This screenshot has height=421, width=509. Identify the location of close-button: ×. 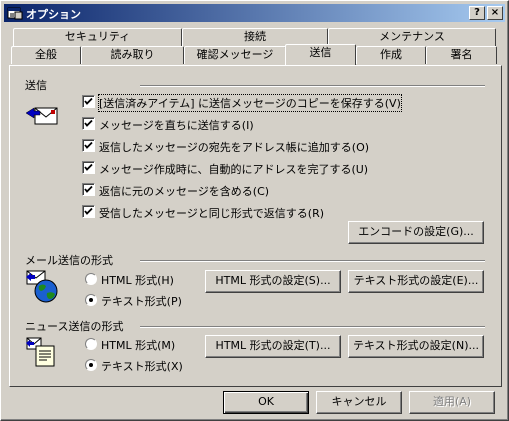
(495, 13).